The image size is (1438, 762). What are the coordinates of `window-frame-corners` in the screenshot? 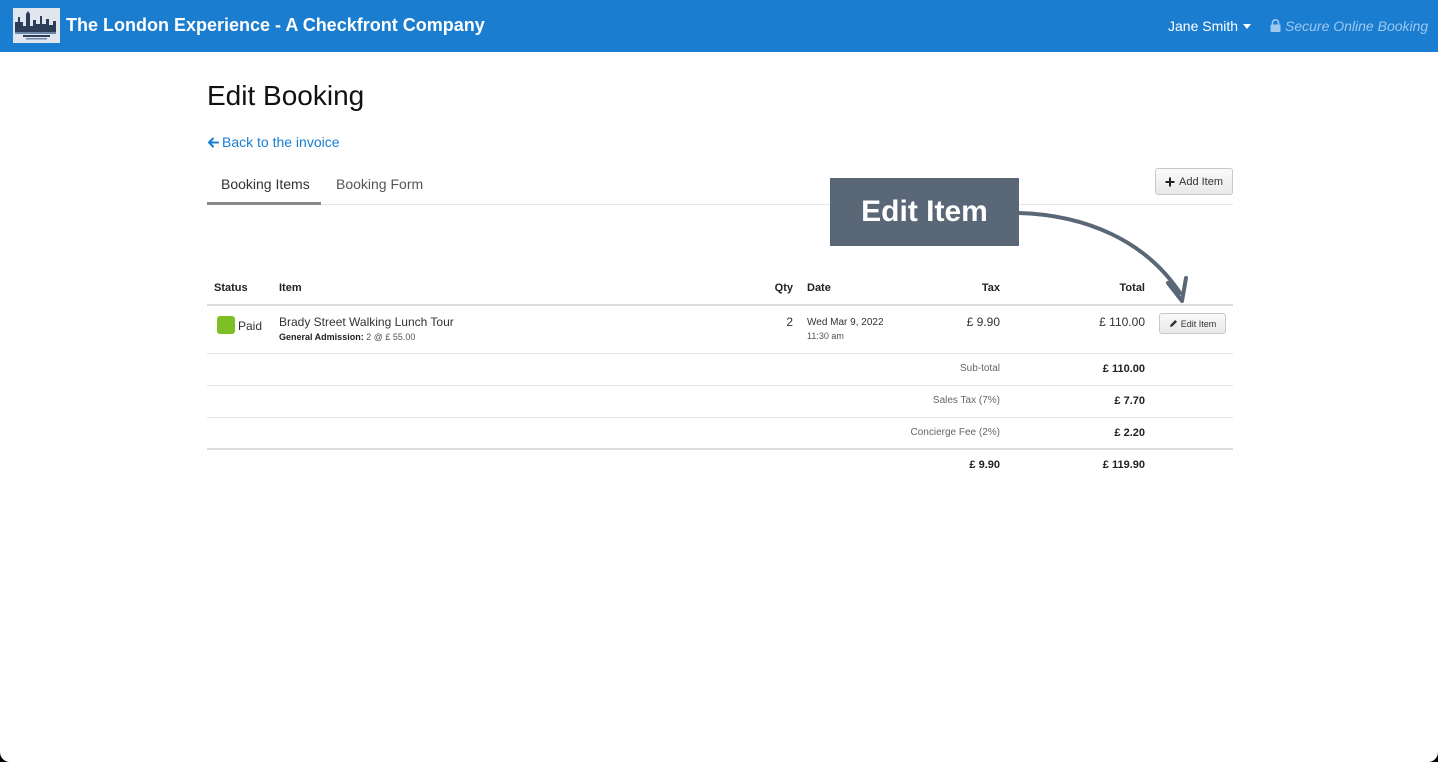 It's located at (719, 752).